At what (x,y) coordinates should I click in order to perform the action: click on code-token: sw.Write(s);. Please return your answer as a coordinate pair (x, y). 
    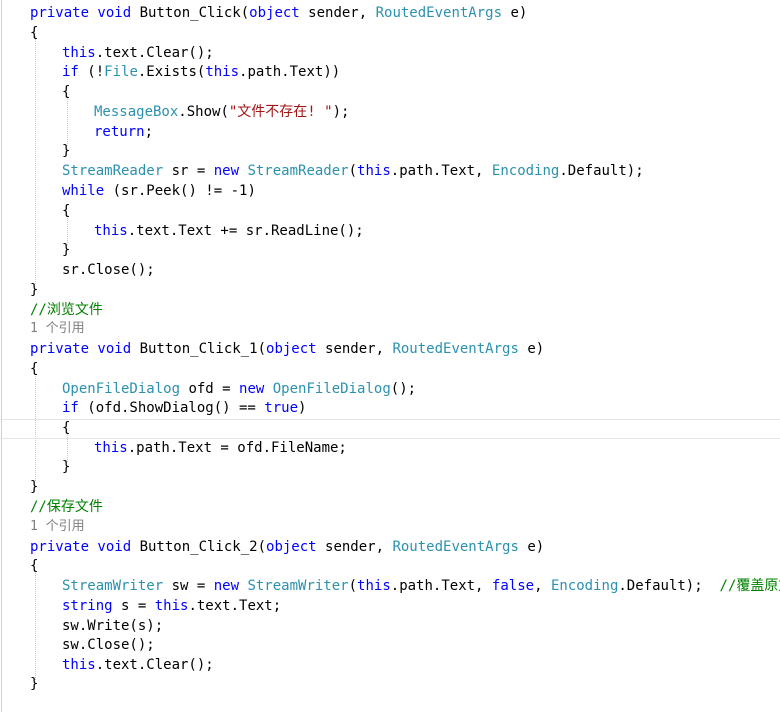
    Looking at the image, I should click on (113, 626).